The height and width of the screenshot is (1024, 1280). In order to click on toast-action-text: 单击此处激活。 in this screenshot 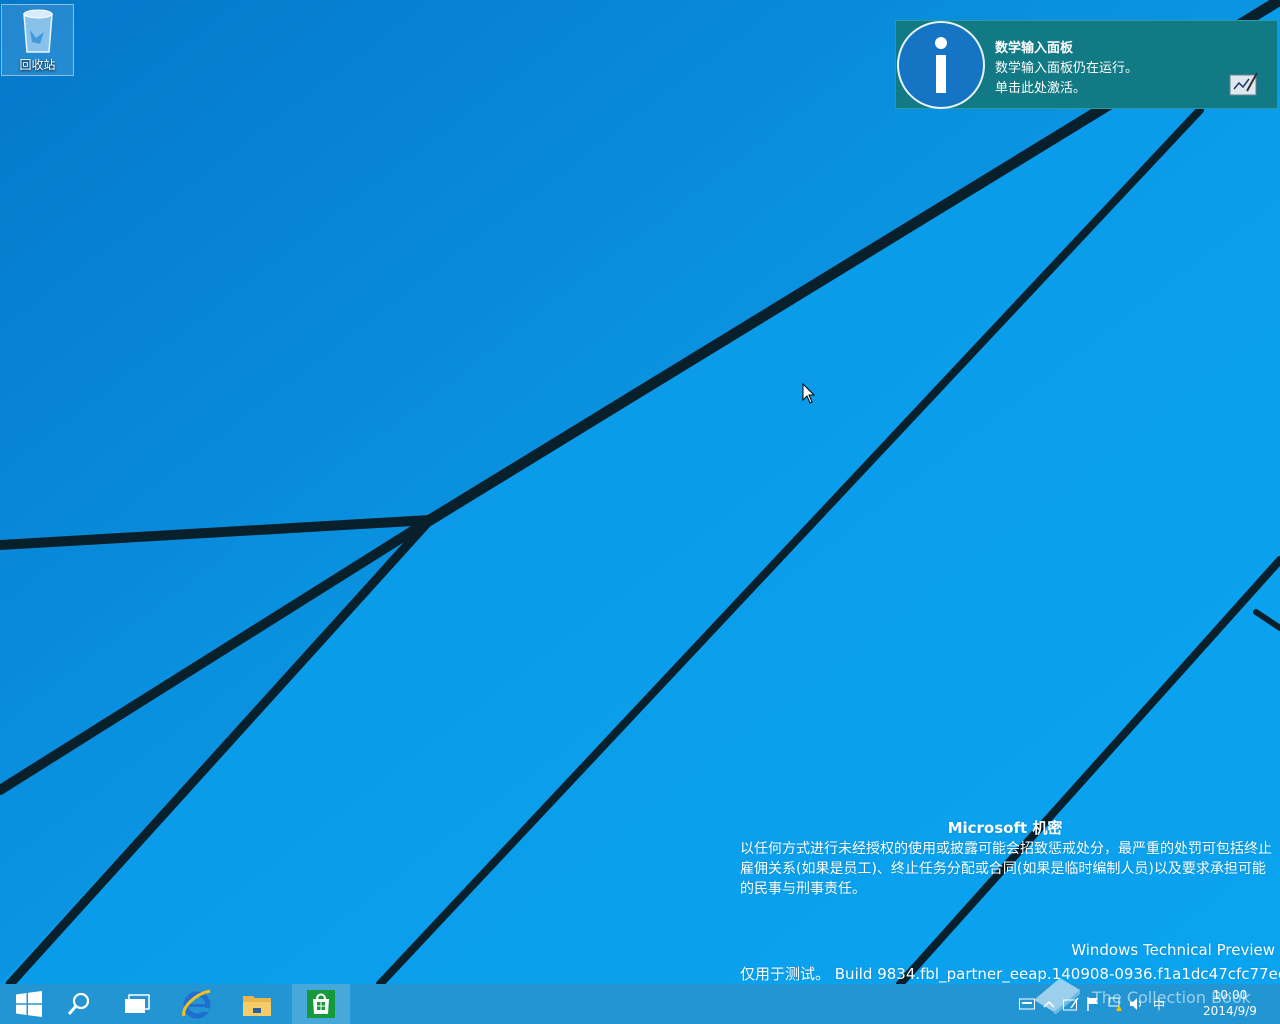, I will do `click(1041, 88)`.